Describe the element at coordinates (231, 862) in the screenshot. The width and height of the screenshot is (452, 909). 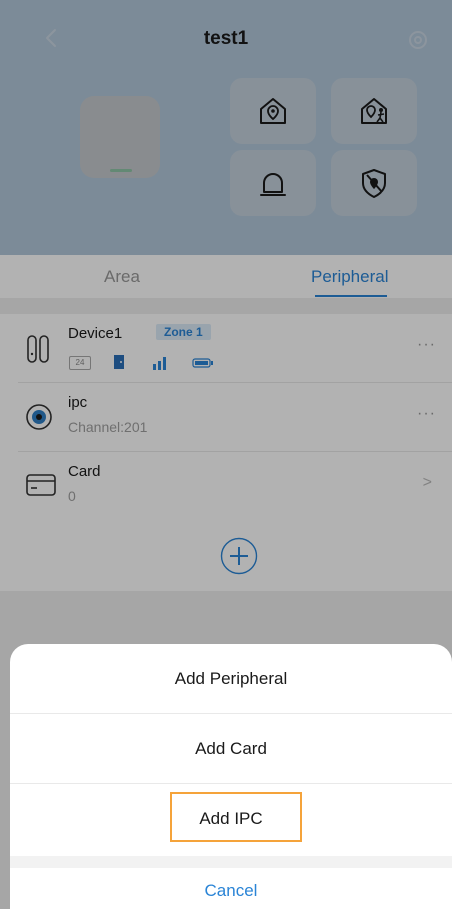
I see `sheet-divider` at that location.